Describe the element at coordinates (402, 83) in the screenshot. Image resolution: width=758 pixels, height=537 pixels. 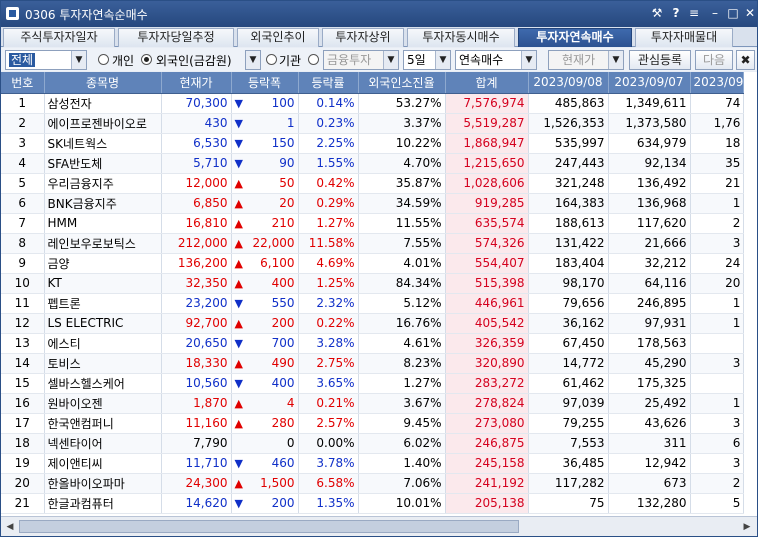
I see `col-header-foreign-ratio: 외국인소진율` at that location.